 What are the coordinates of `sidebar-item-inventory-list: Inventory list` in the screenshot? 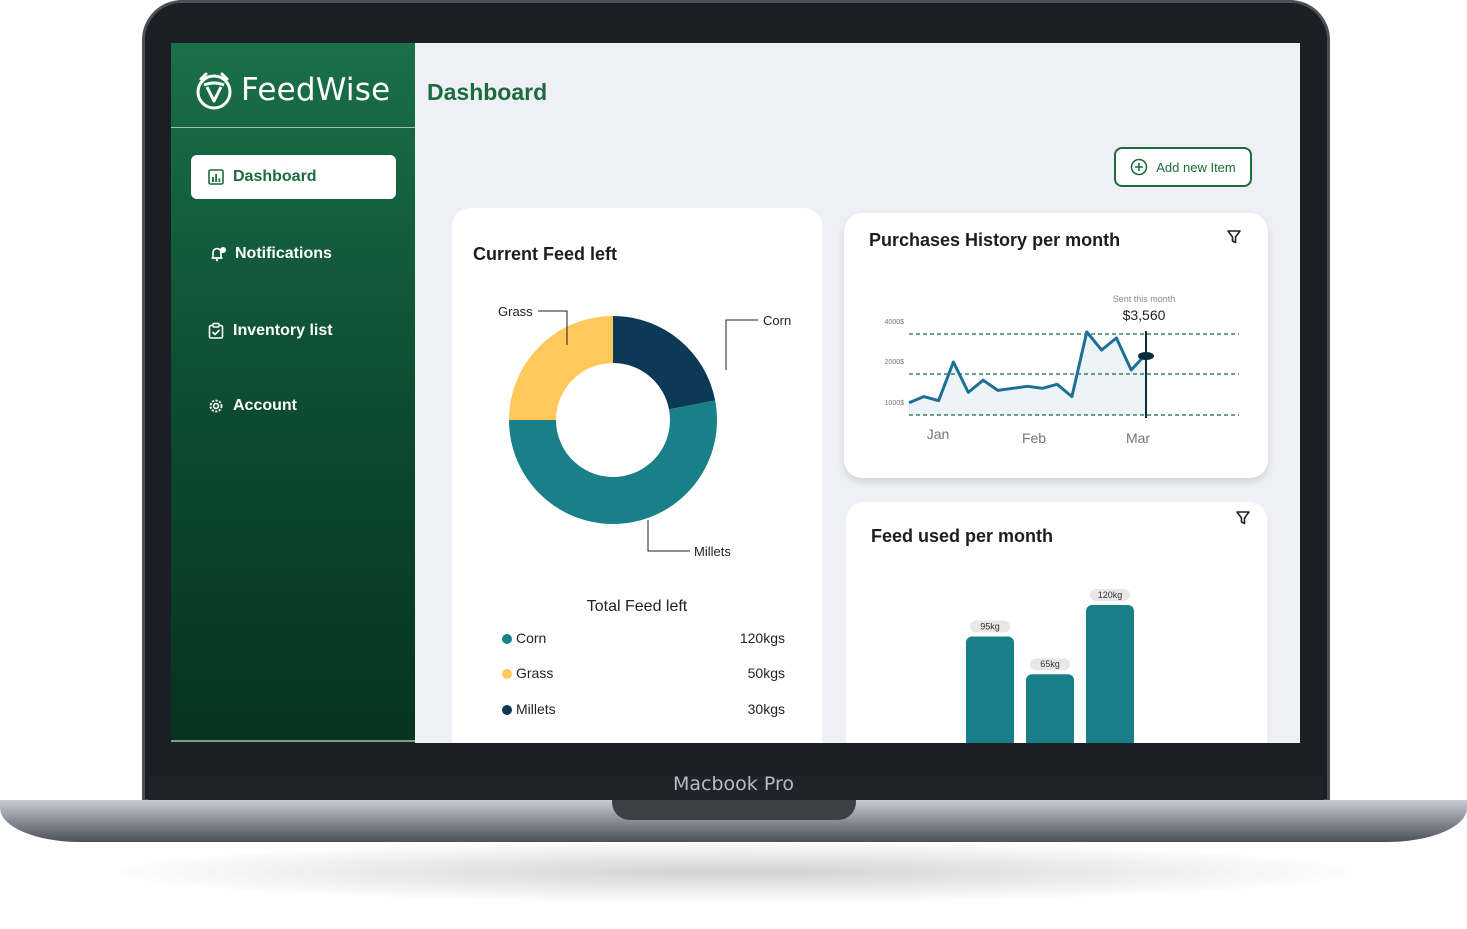 It's located at (293, 331).